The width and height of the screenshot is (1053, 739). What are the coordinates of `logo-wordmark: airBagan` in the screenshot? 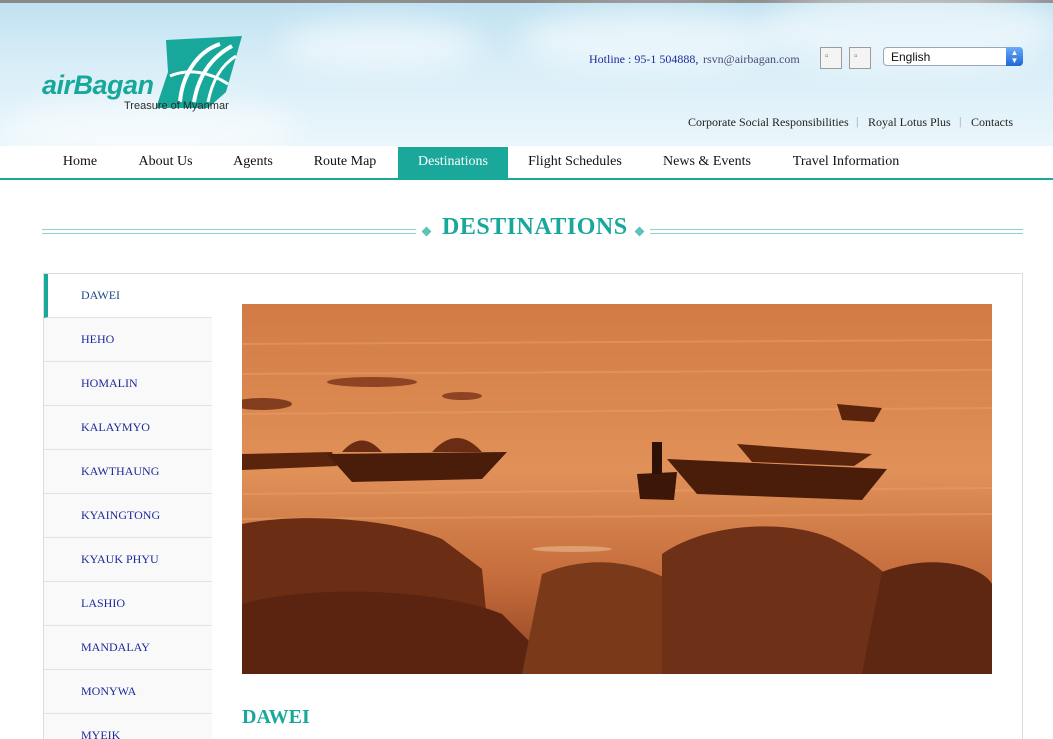 It's located at (98, 85).